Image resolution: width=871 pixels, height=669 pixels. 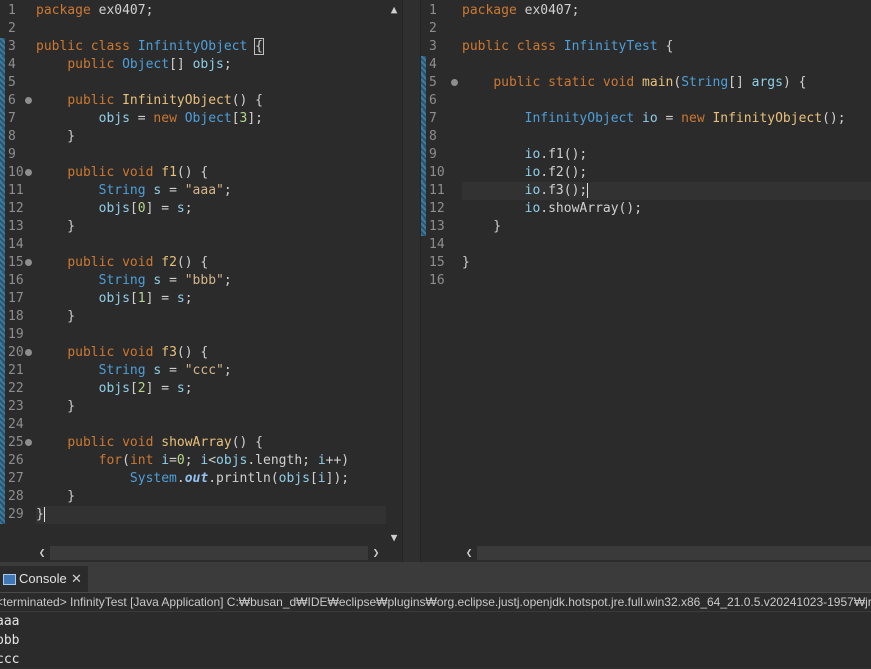 What do you see at coordinates (235, 118) in the screenshot?
I see `code-token: [` at bounding box center [235, 118].